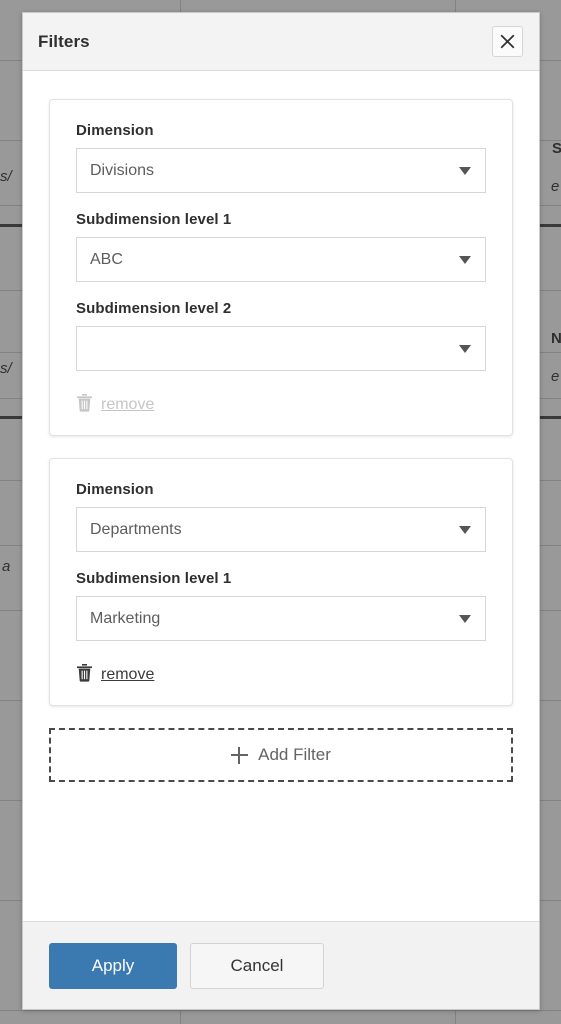  I want to click on filter-field-dimension: Dimension Divisions, so click(281, 157).